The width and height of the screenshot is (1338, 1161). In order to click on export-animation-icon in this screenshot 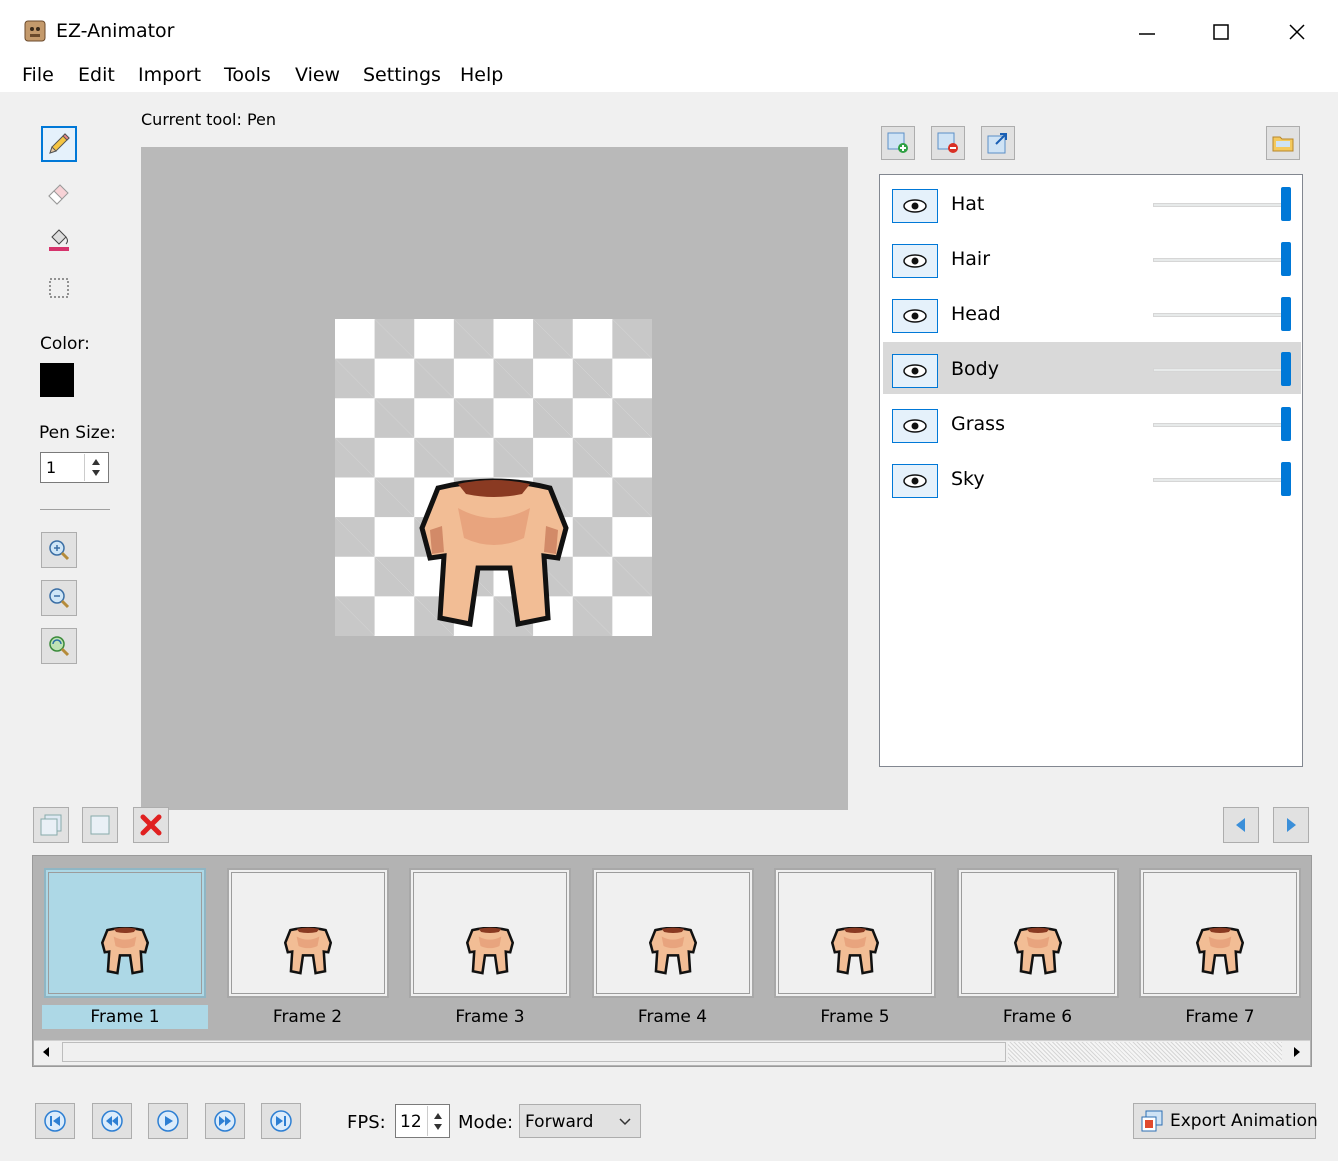, I will do `click(1152, 1121)`.